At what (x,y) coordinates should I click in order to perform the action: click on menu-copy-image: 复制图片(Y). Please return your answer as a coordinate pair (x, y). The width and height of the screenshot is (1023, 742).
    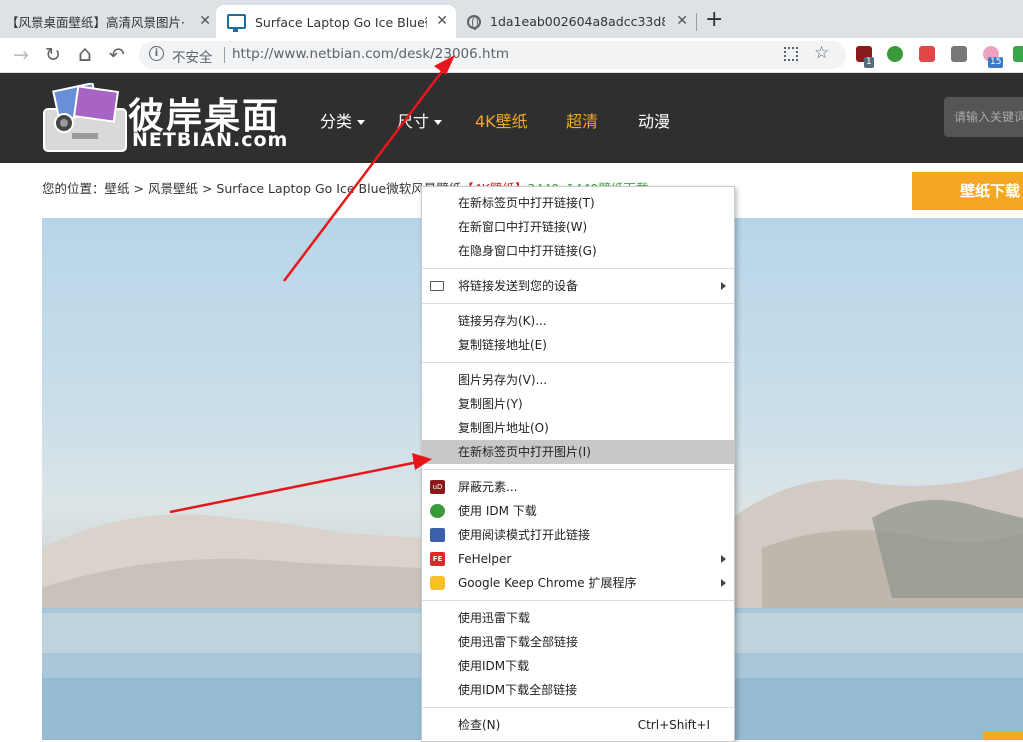
    Looking at the image, I should click on (578, 404).